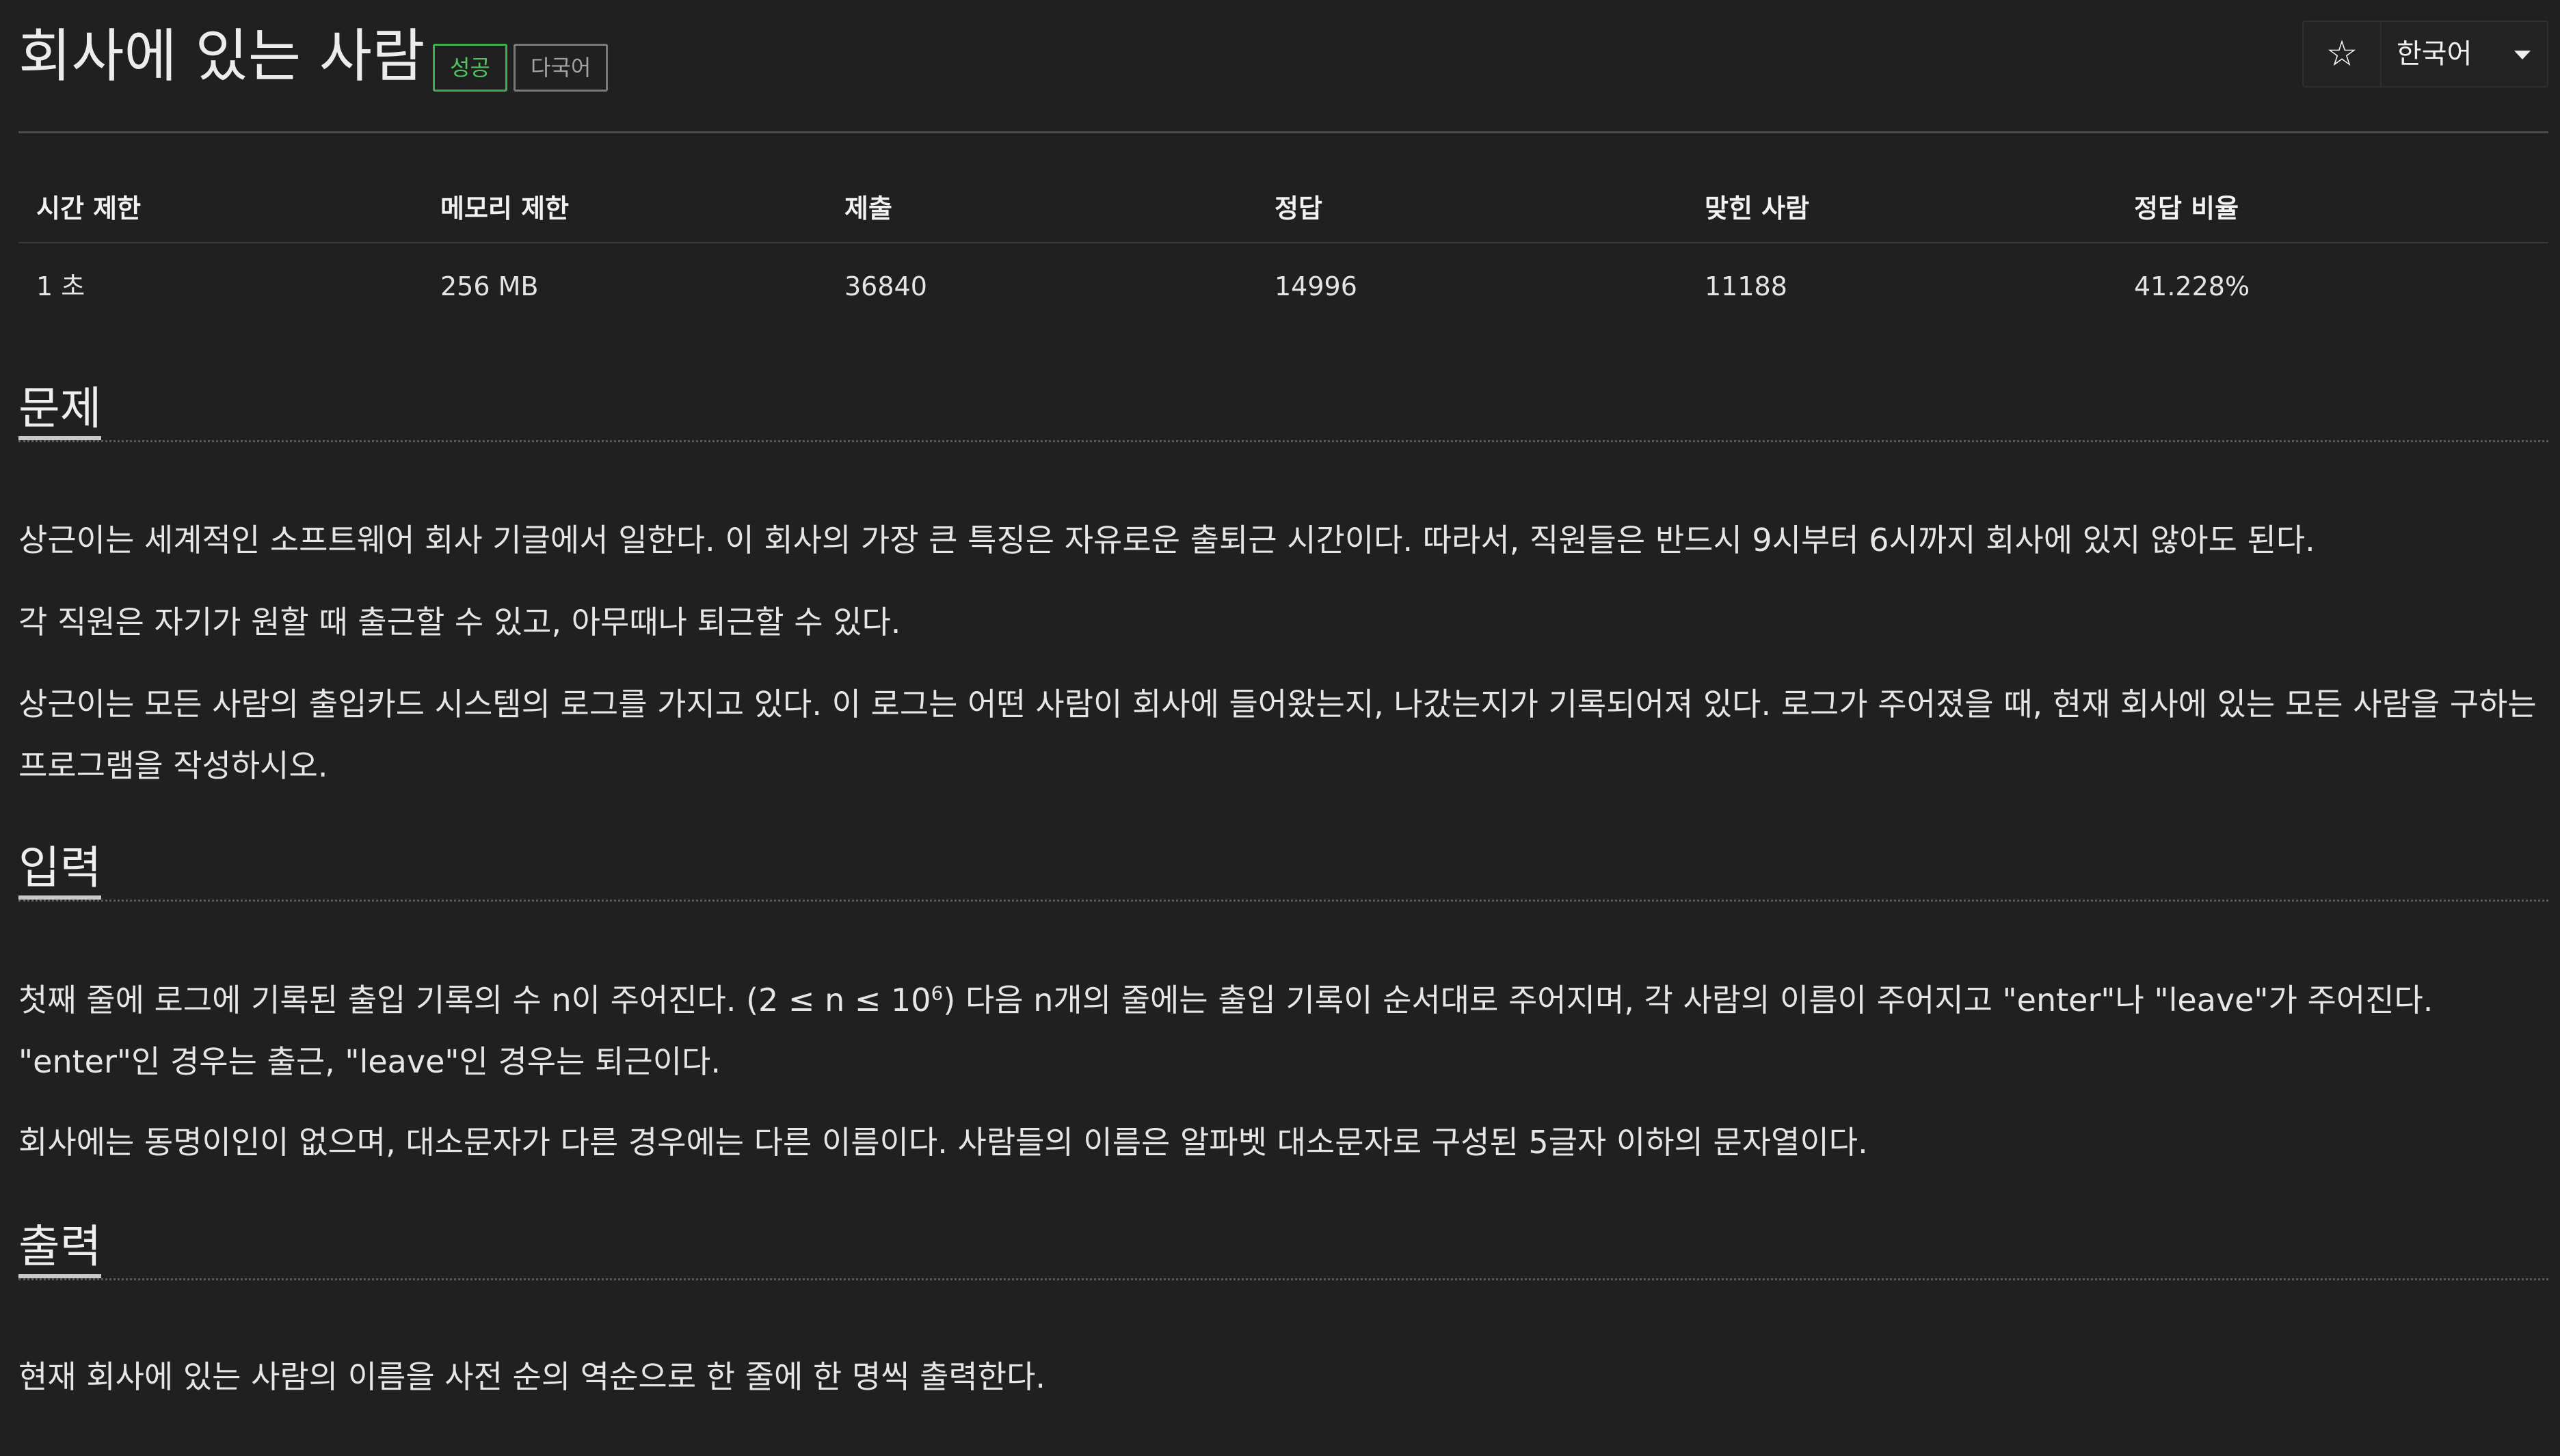 The width and height of the screenshot is (2560, 1456). I want to click on input-exponent: 6, so click(937, 993).